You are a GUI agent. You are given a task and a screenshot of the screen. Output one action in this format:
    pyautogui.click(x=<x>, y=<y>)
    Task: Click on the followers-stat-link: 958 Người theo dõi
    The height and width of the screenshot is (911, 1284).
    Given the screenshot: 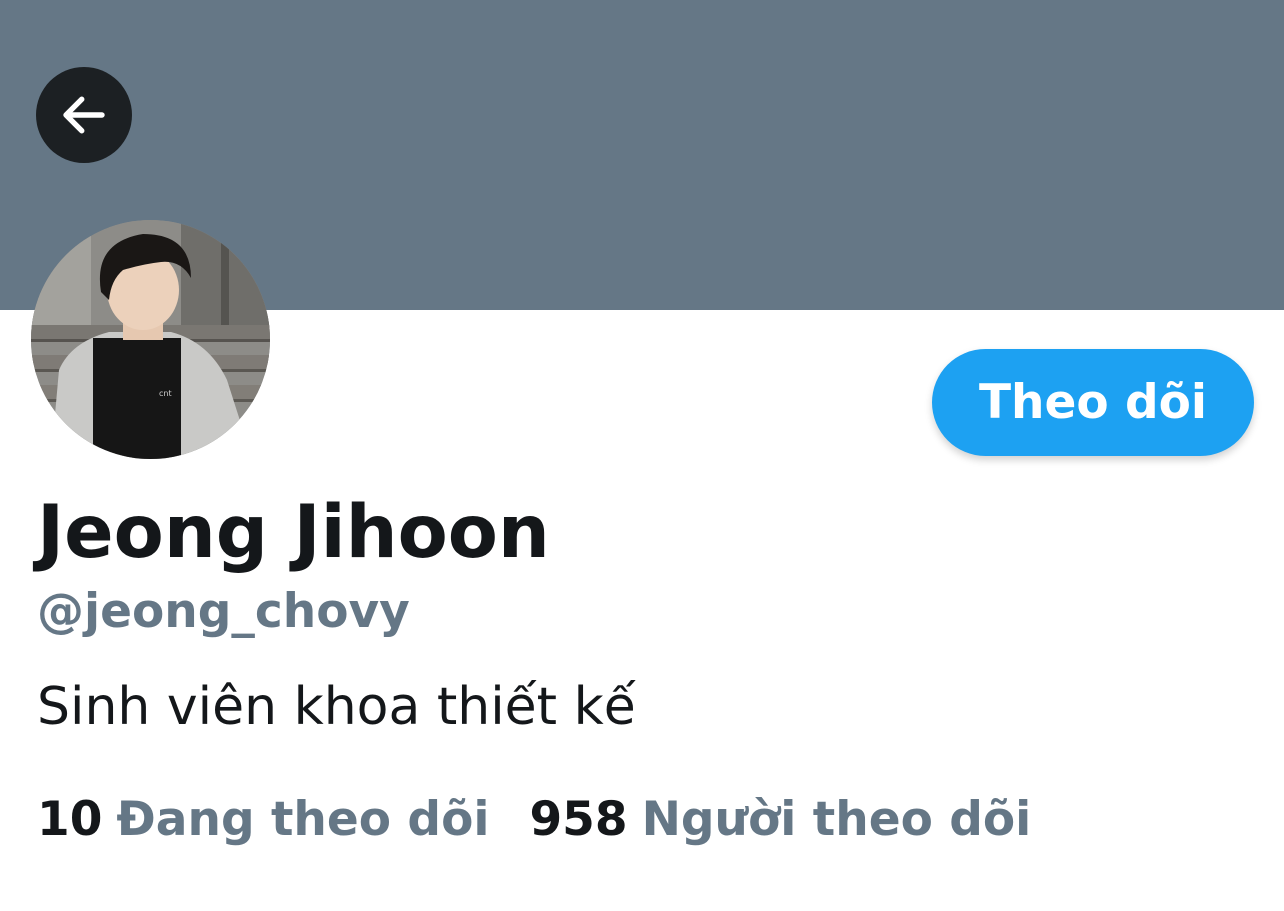 What is the action you would take?
    pyautogui.click(x=780, y=819)
    